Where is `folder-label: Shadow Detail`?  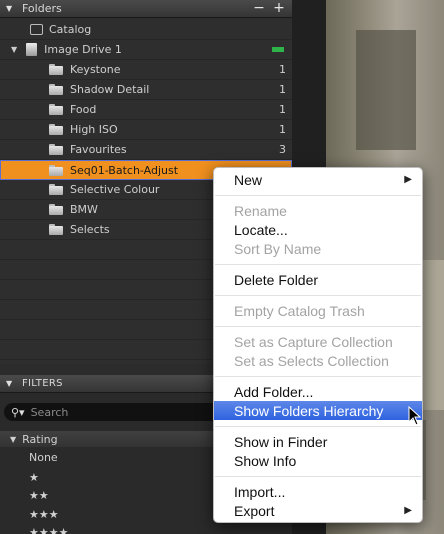 folder-label: Shadow Detail is located at coordinates (110, 89).